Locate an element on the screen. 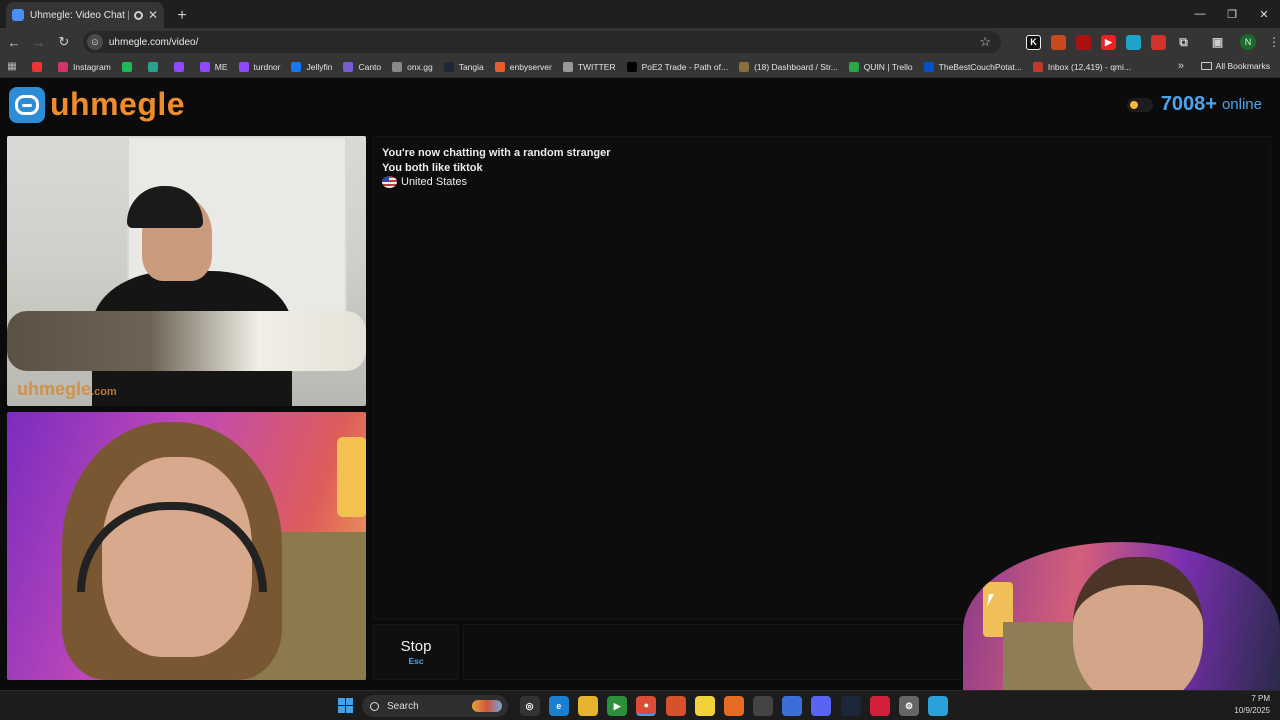 The height and width of the screenshot is (720, 1280). bookmark-item: onx.gg is located at coordinates (412, 66).